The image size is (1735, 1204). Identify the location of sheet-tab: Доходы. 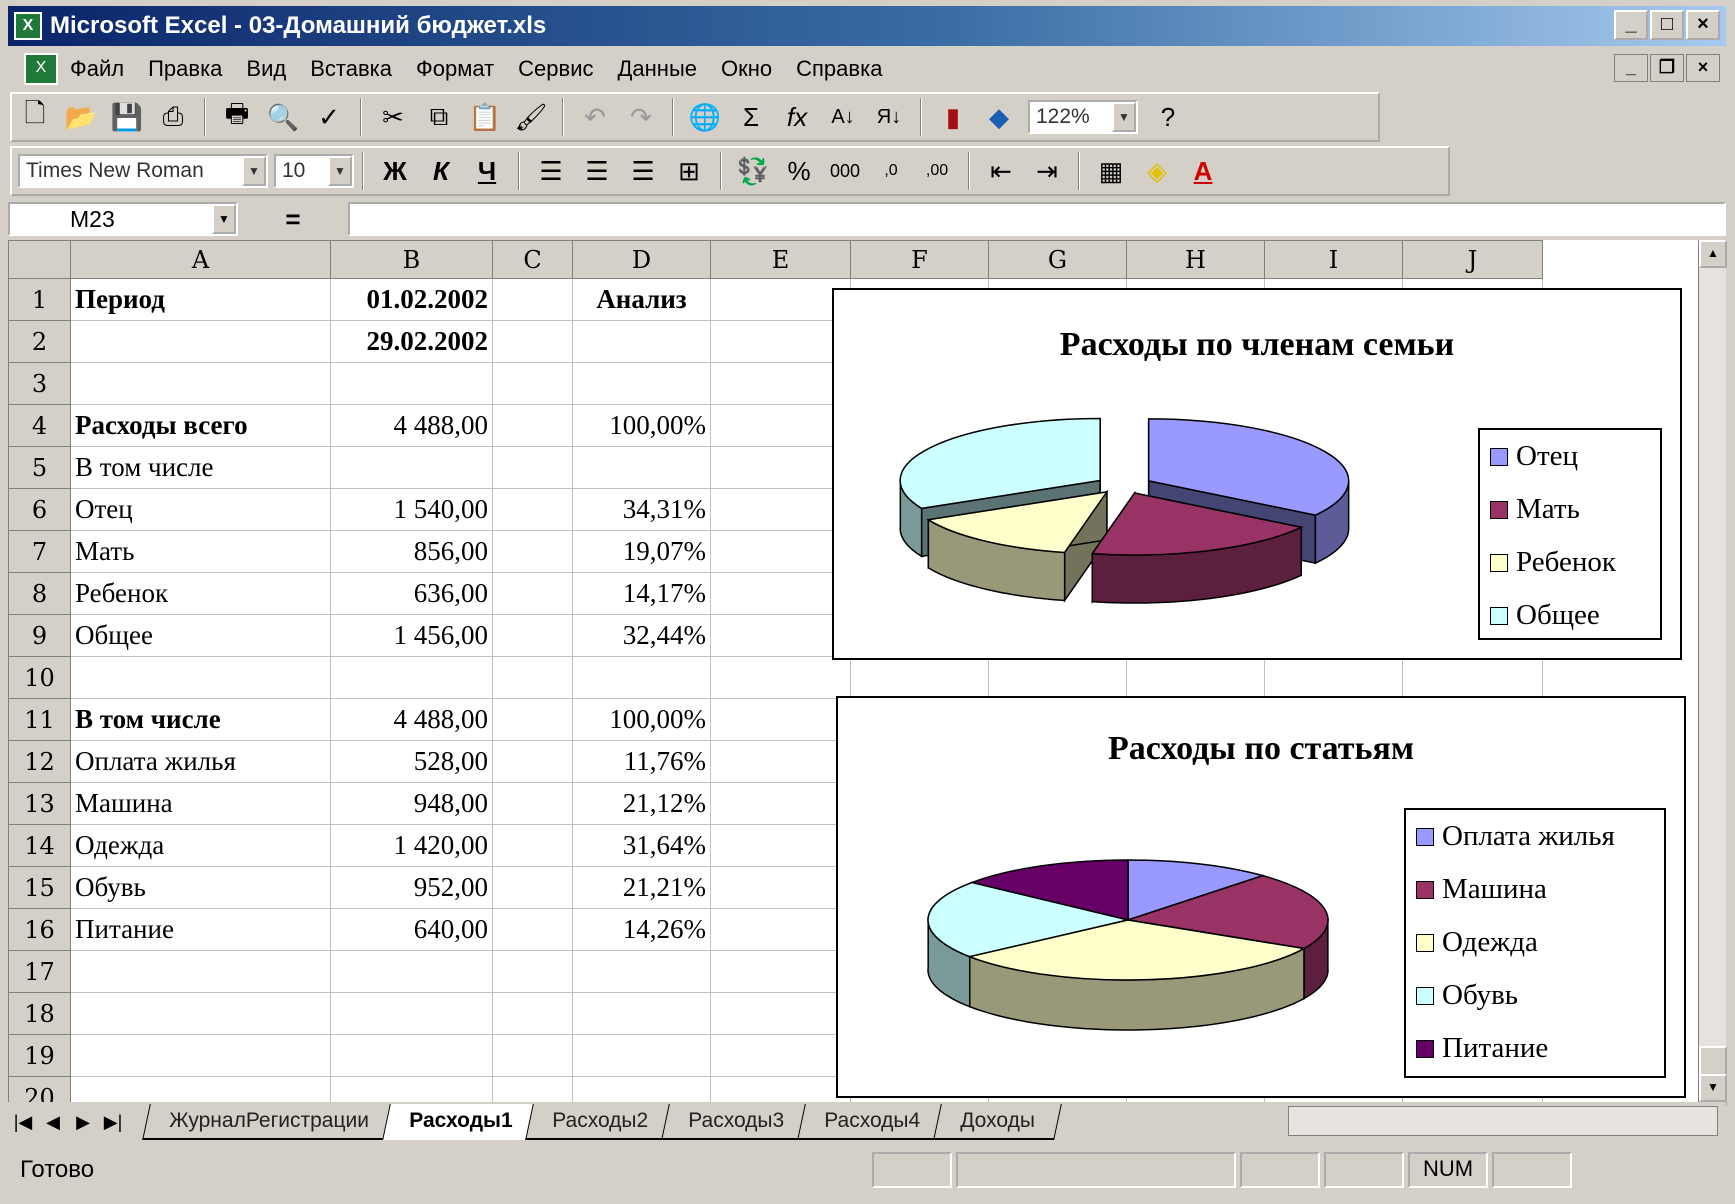
(997, 1122).